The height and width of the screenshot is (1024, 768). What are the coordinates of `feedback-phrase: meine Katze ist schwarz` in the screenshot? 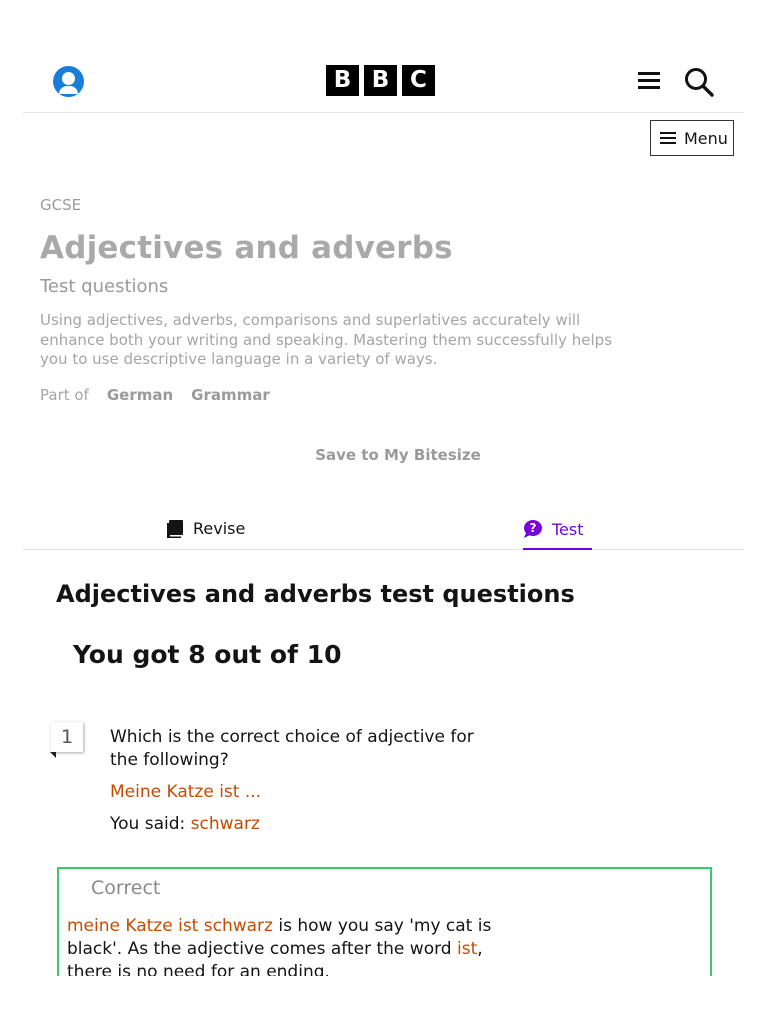 It's located at (170, 926).